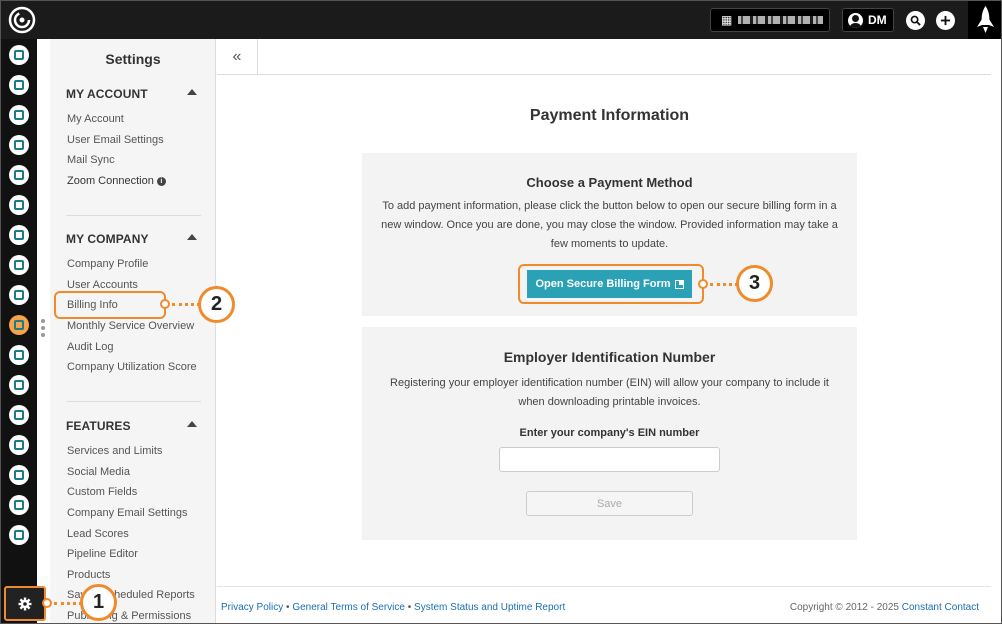  I want to click on search-icon, so click(915, 20).